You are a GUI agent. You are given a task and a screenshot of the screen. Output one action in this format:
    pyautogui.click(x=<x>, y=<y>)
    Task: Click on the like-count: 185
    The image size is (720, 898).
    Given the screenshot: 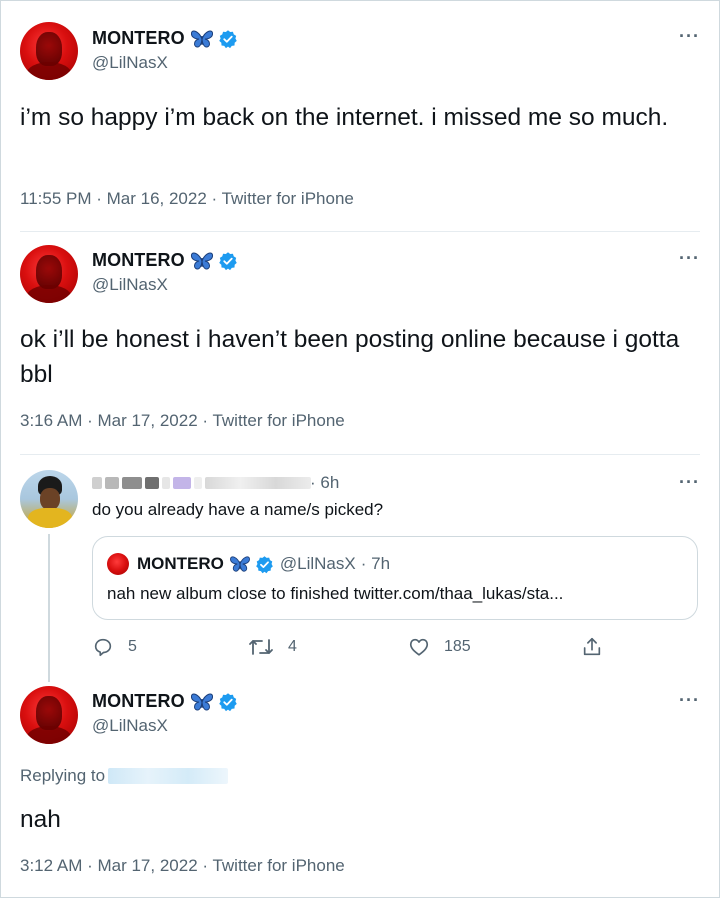 What is the action you would take?
    pyautogui.click(x=457, y=646)
    